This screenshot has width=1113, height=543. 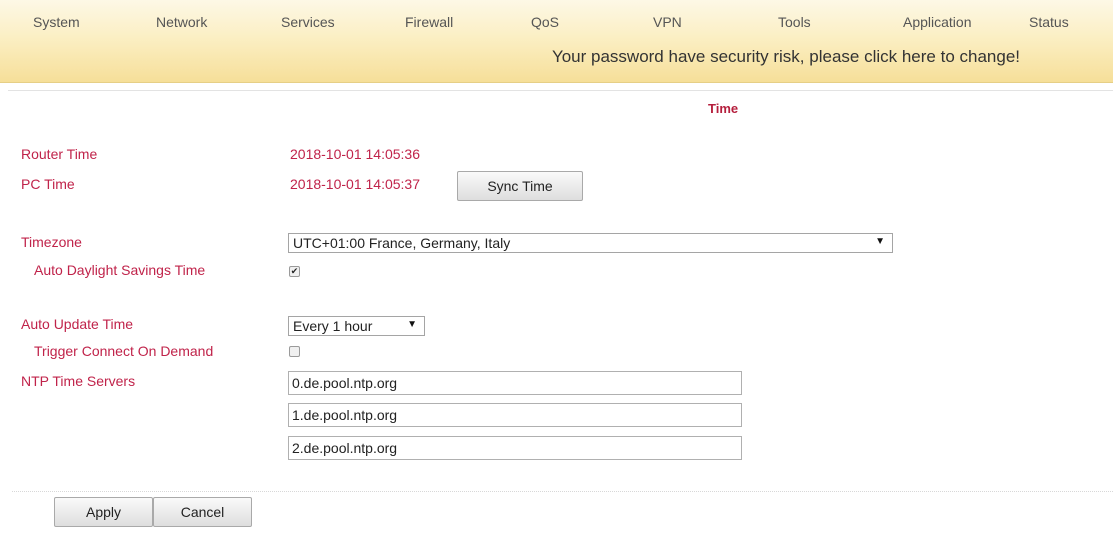 What do you see at coordinates (937, 22) in the screenshot?
I see `nav-item-application: Application` at bounding box center [937, 22].